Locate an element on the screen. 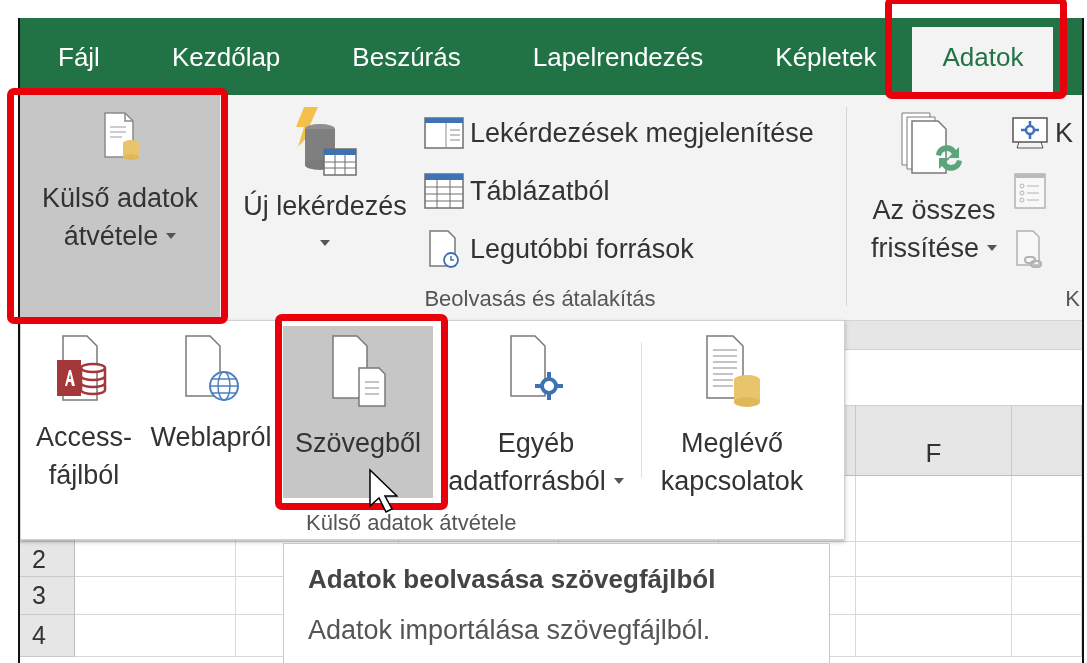 The image size is (1087, 663). group-label: K is located at coordinates (1072, 299).